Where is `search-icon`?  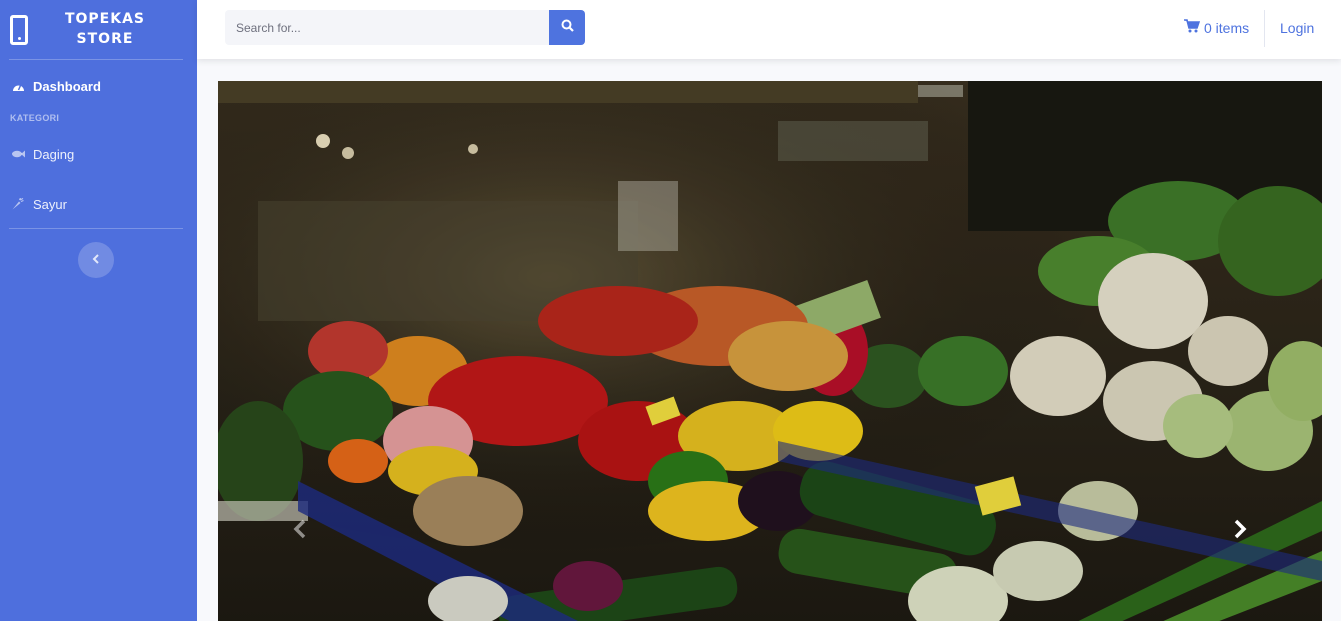 search-icon is located at coordinates (567, 28).